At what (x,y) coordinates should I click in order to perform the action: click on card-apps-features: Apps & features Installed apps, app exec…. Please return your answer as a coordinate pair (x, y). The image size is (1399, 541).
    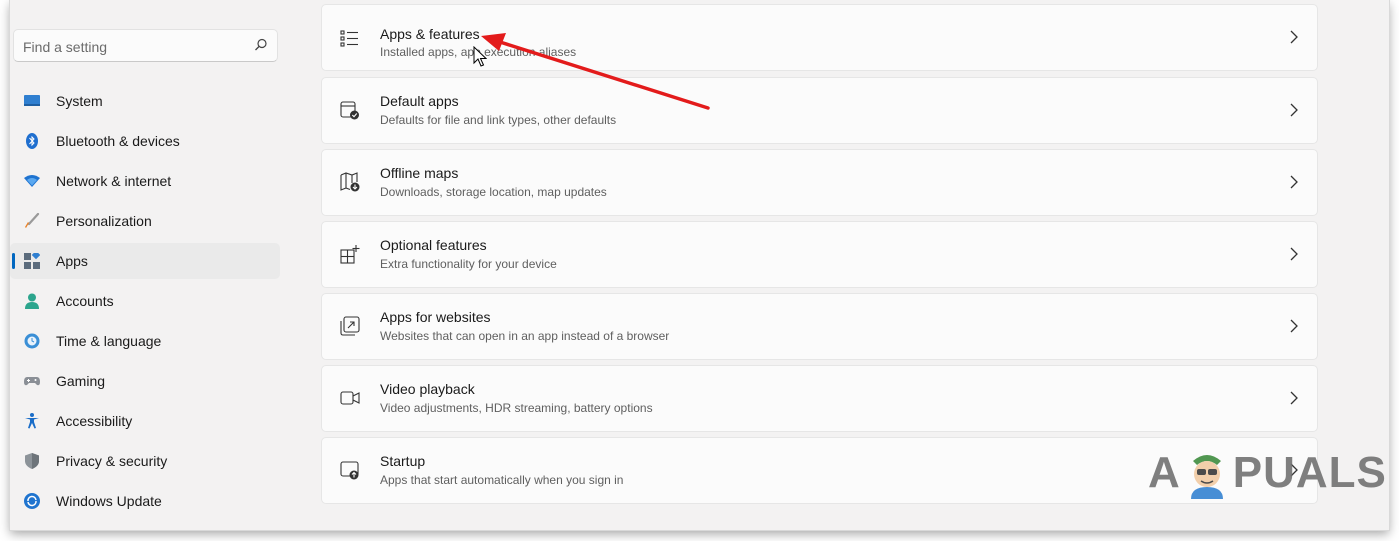
    Looking at the image, I should click on (819, 37).